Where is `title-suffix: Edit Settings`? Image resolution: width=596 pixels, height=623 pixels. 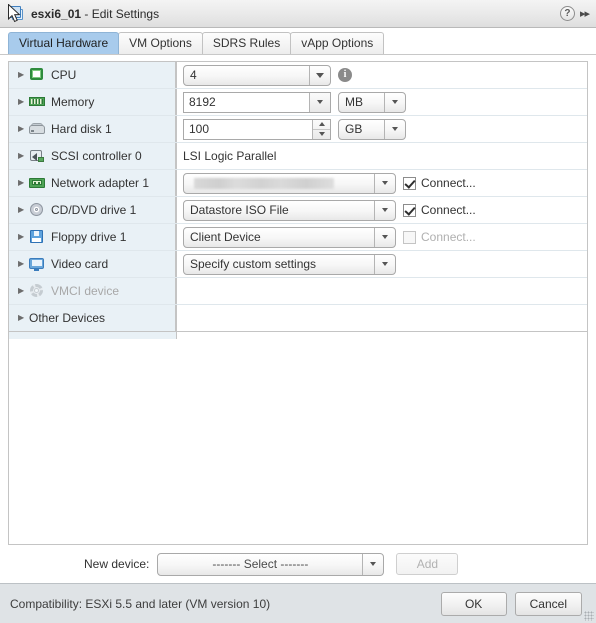
title-suffix: Edit Settings is located at coordinates (125, 13).